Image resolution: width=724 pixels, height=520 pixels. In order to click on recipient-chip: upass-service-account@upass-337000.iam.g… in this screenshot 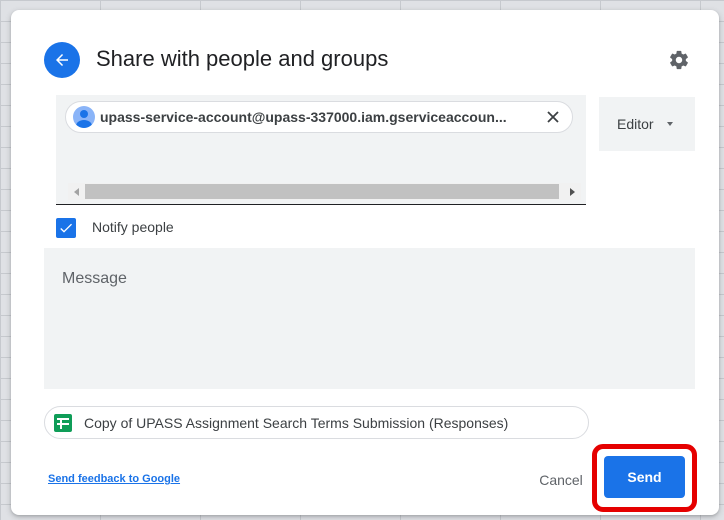, I will do `click(319, 117)`.